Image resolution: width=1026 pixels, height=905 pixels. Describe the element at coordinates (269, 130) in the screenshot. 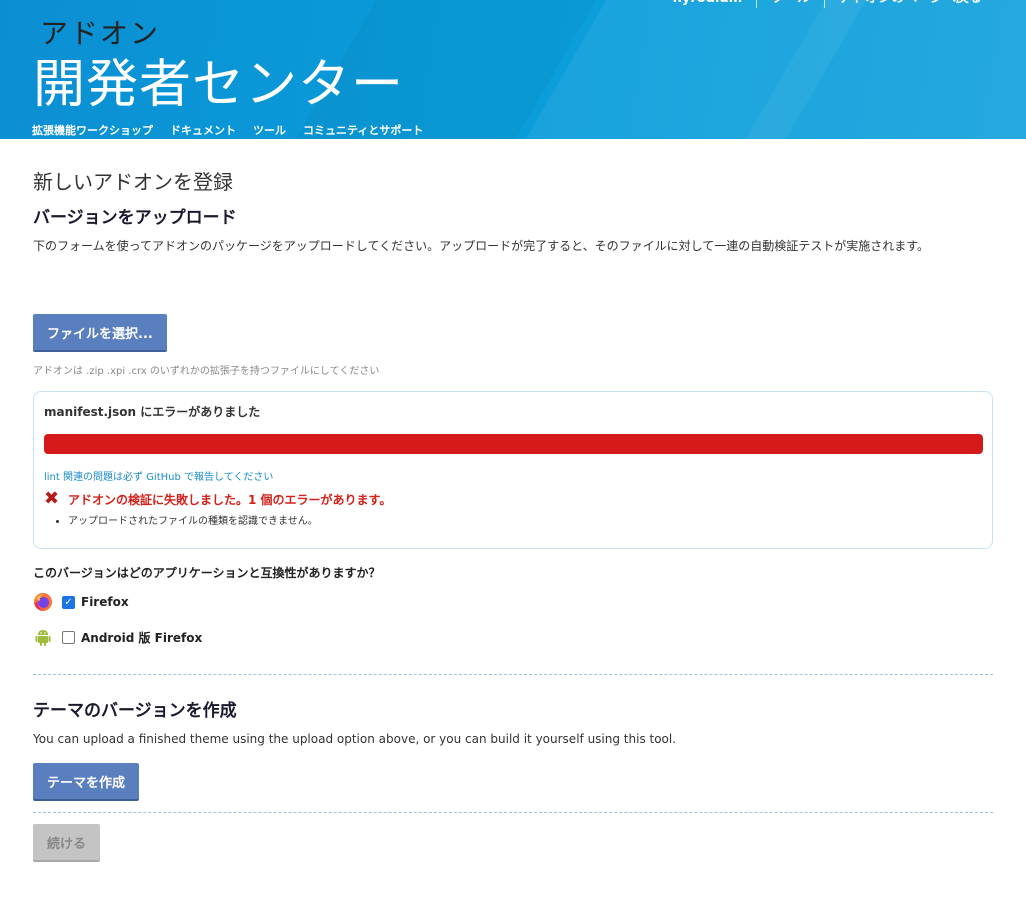

I see `nav-item-tools: ツール` at that location.